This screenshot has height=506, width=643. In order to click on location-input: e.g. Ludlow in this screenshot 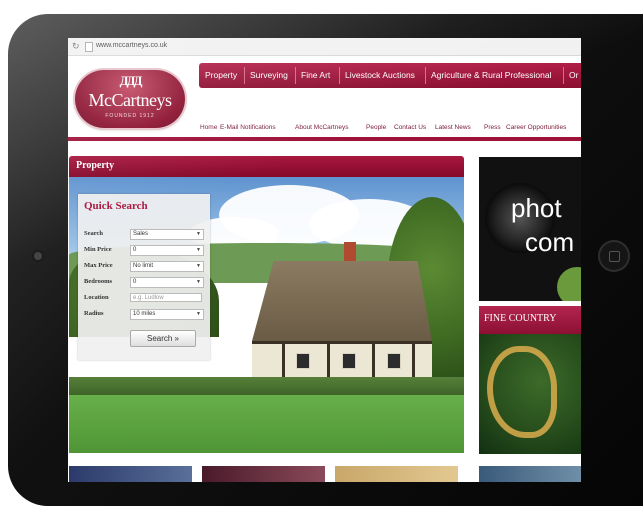, I will do `click(166, 297)`.